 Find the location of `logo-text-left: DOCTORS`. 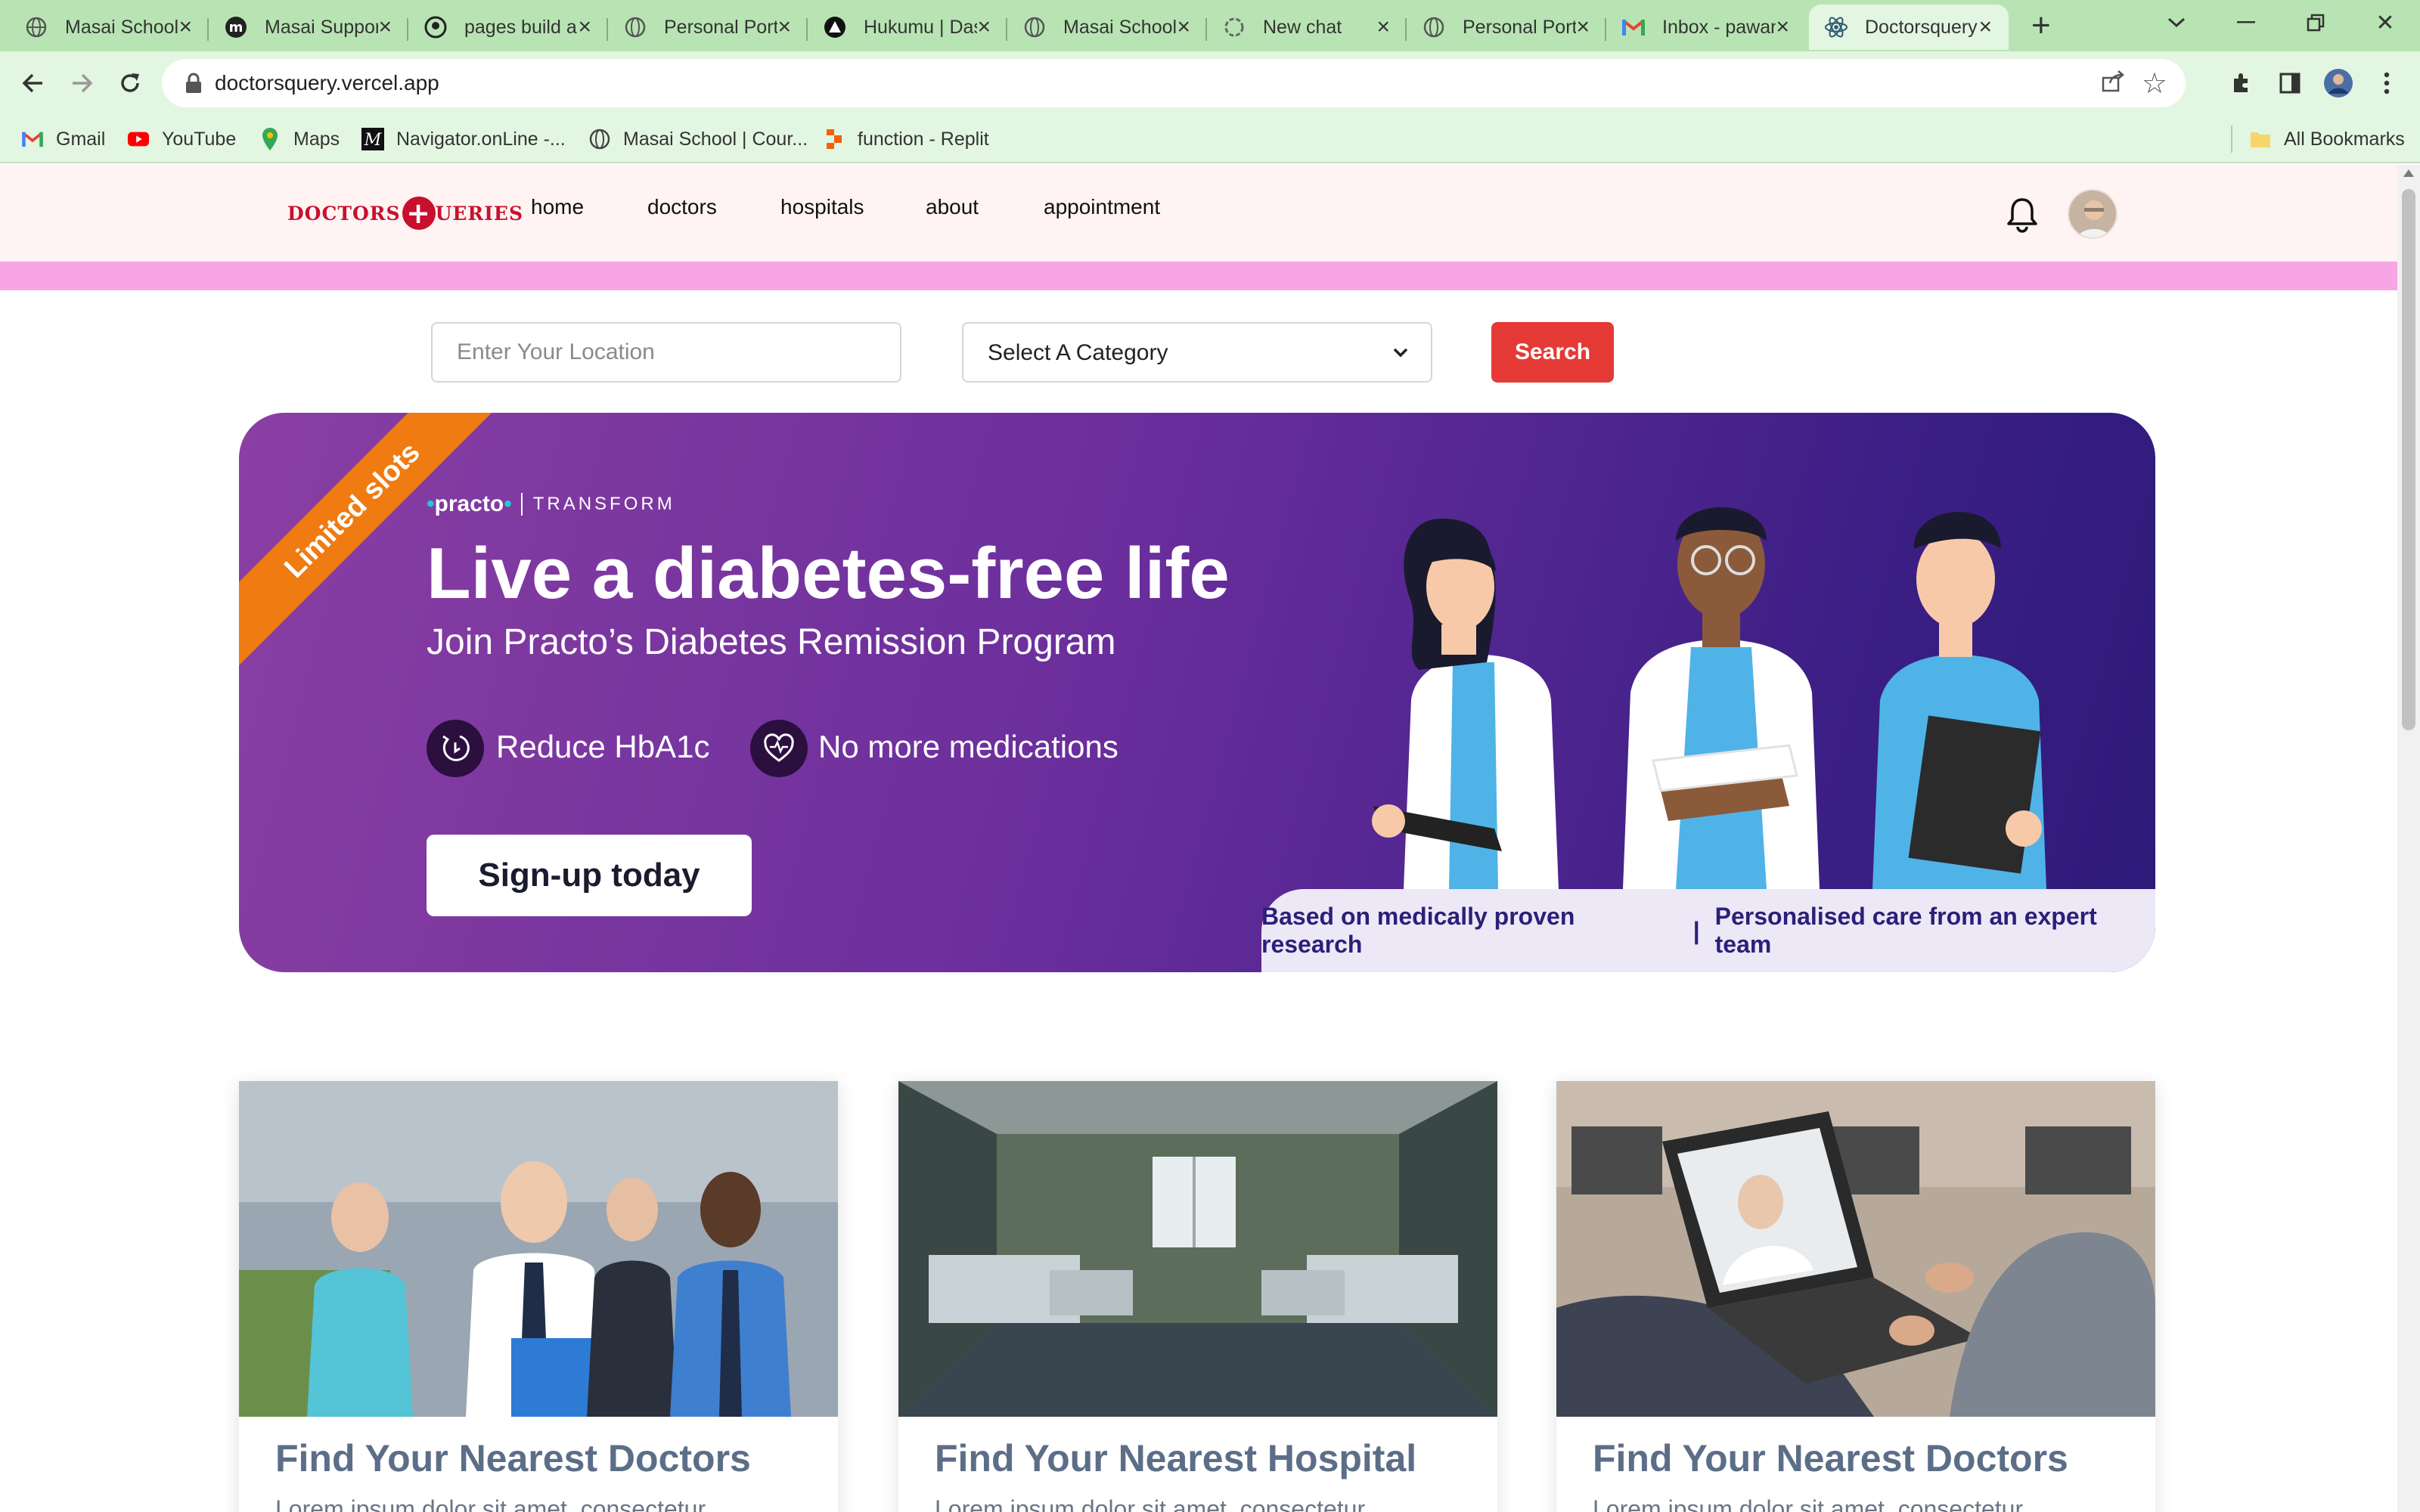

logo-text-left: DOCTORS is located at coordinates (344, 213).